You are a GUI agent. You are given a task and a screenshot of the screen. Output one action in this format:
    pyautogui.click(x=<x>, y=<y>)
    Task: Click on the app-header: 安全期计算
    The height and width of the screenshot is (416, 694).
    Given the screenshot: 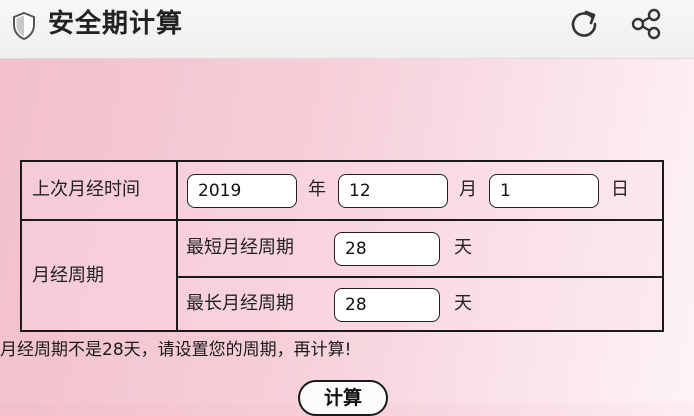 What is the action you would take?
    pyautogui.click(x=347, y=29)
    